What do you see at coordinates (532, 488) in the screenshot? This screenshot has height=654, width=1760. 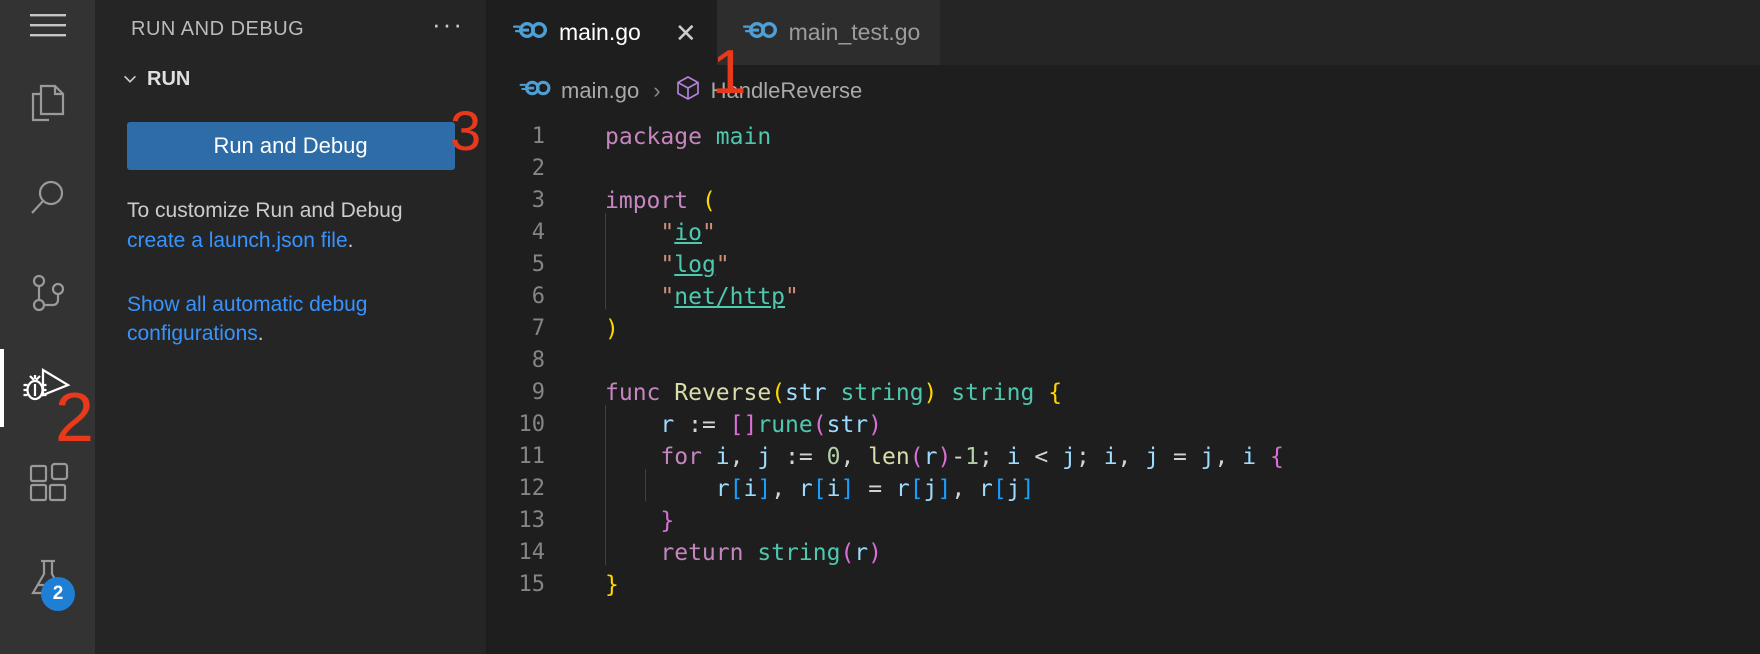 I see `line-number: 12` at bounding box center [532, 488].